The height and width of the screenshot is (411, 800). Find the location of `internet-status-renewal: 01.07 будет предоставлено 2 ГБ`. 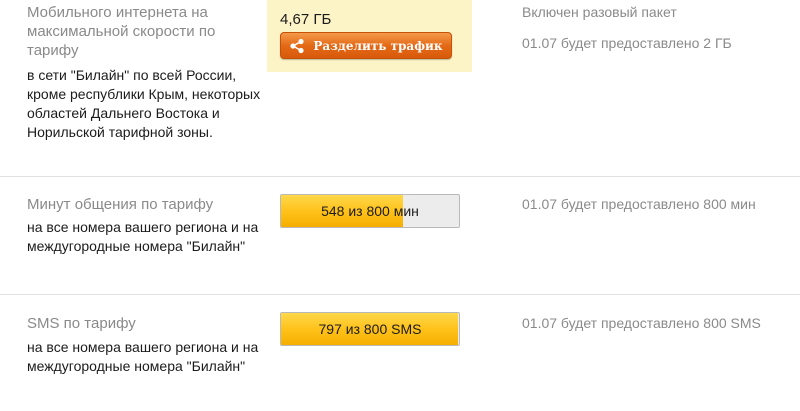

internet-status-renewal: 01.07 будет предоставлено 2 ГБ is located at coordinates (627, 43).